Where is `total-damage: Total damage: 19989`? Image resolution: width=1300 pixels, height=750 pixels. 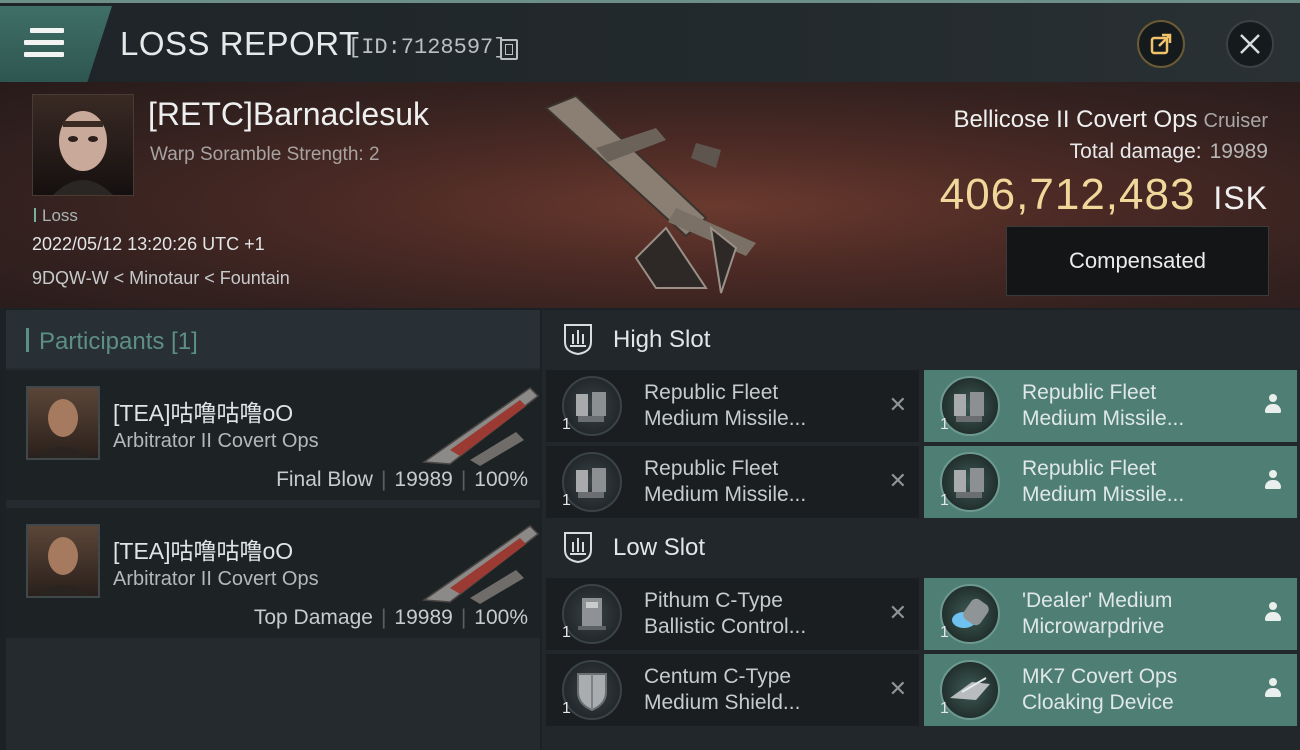 total-damage: Total damage: 19989 is located at coordinates (1169, 152).